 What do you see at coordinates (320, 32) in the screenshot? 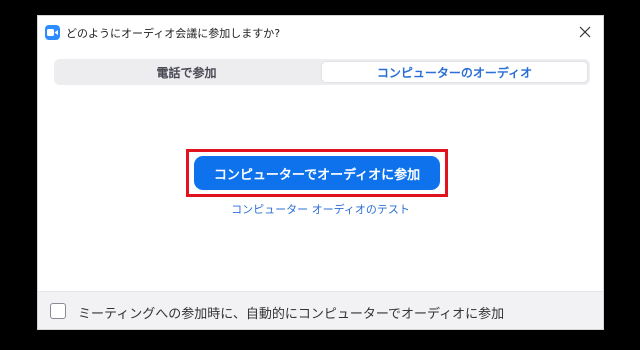
I see `title-bar: どのようにオーディオ会議に参加しますか?` at bounding box center [320, 32].